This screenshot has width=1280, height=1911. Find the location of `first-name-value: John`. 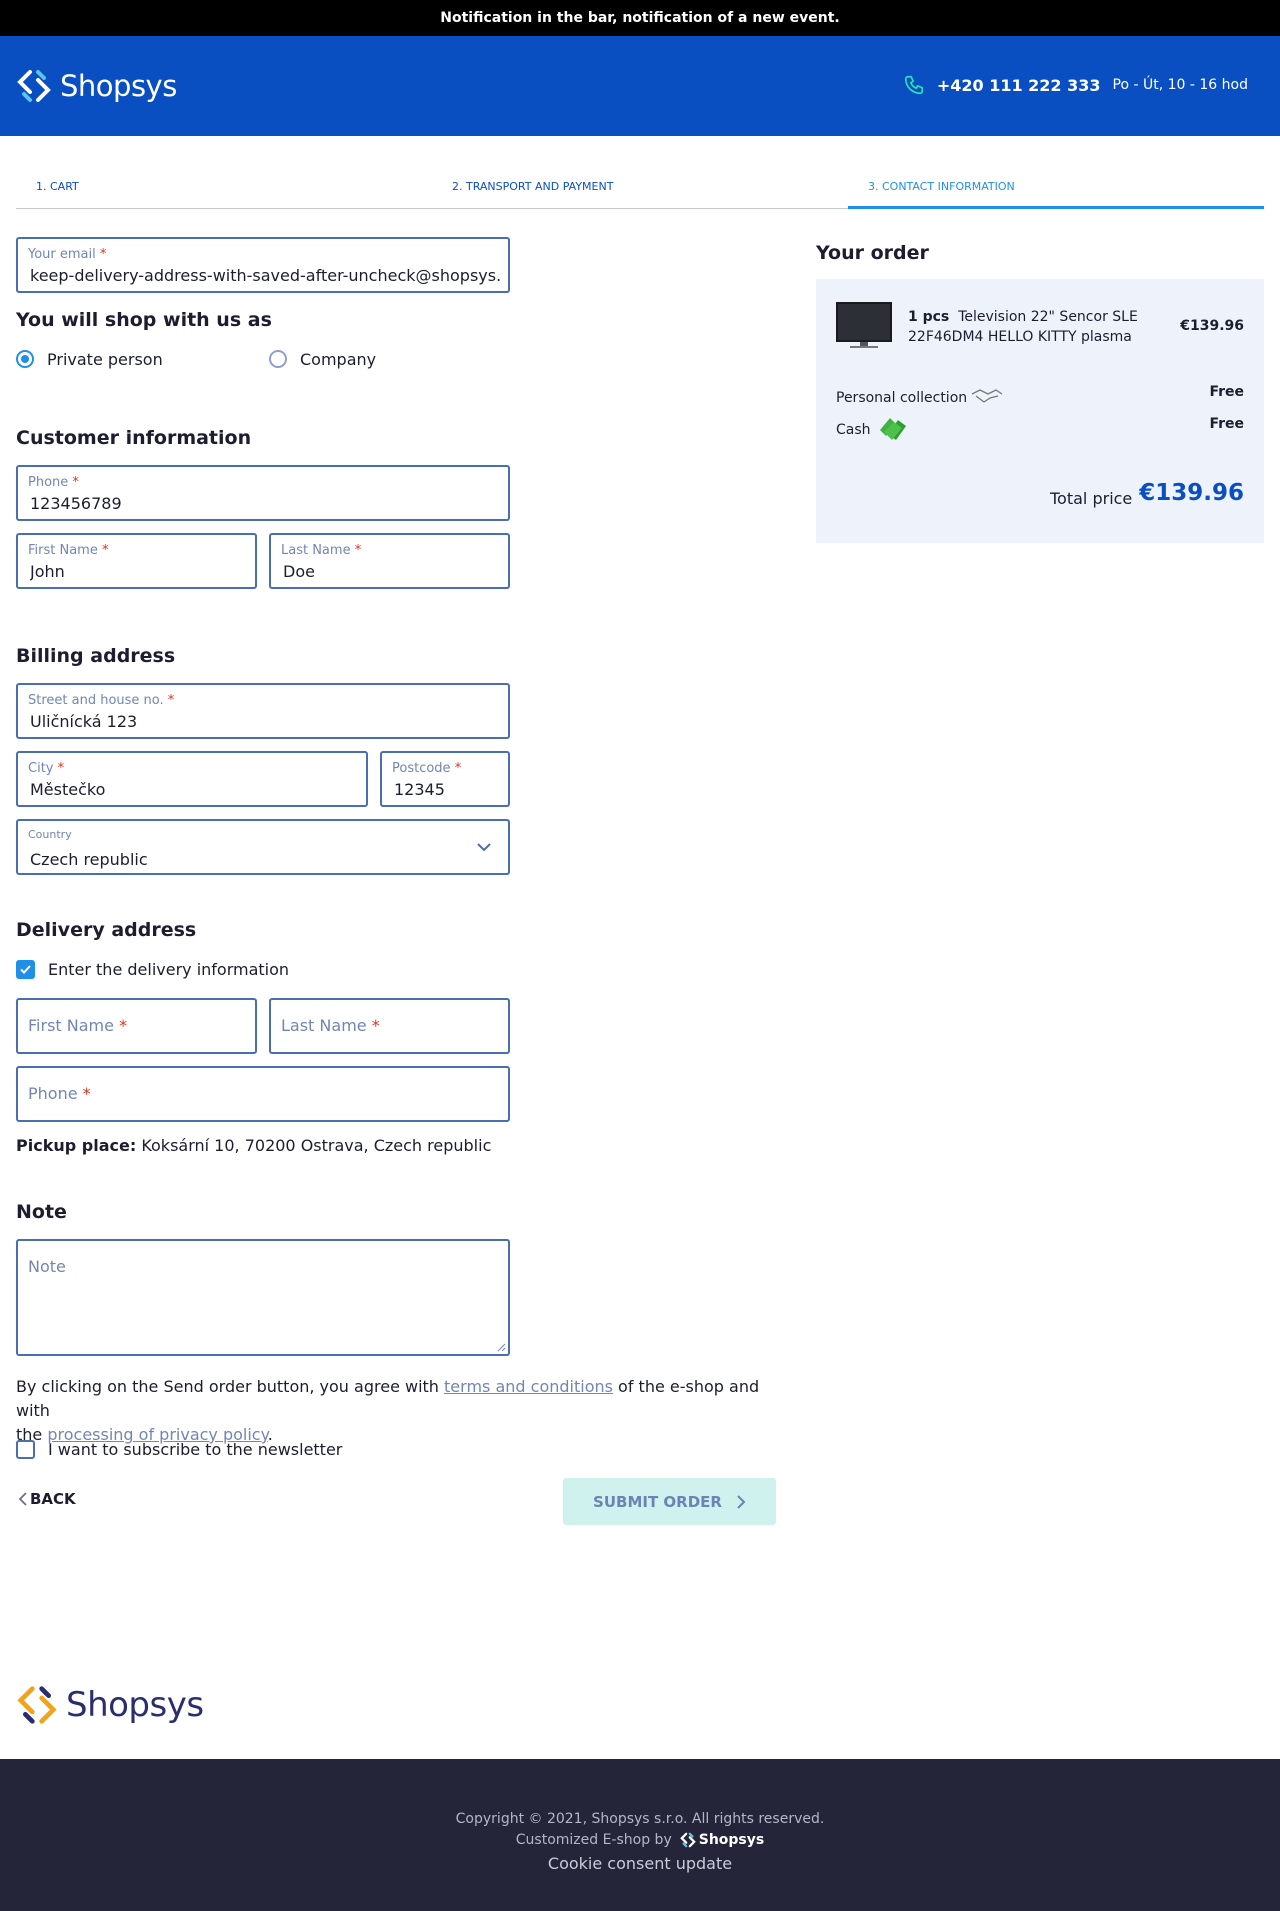

first-name-value: John is located at coordinates (47, 571).